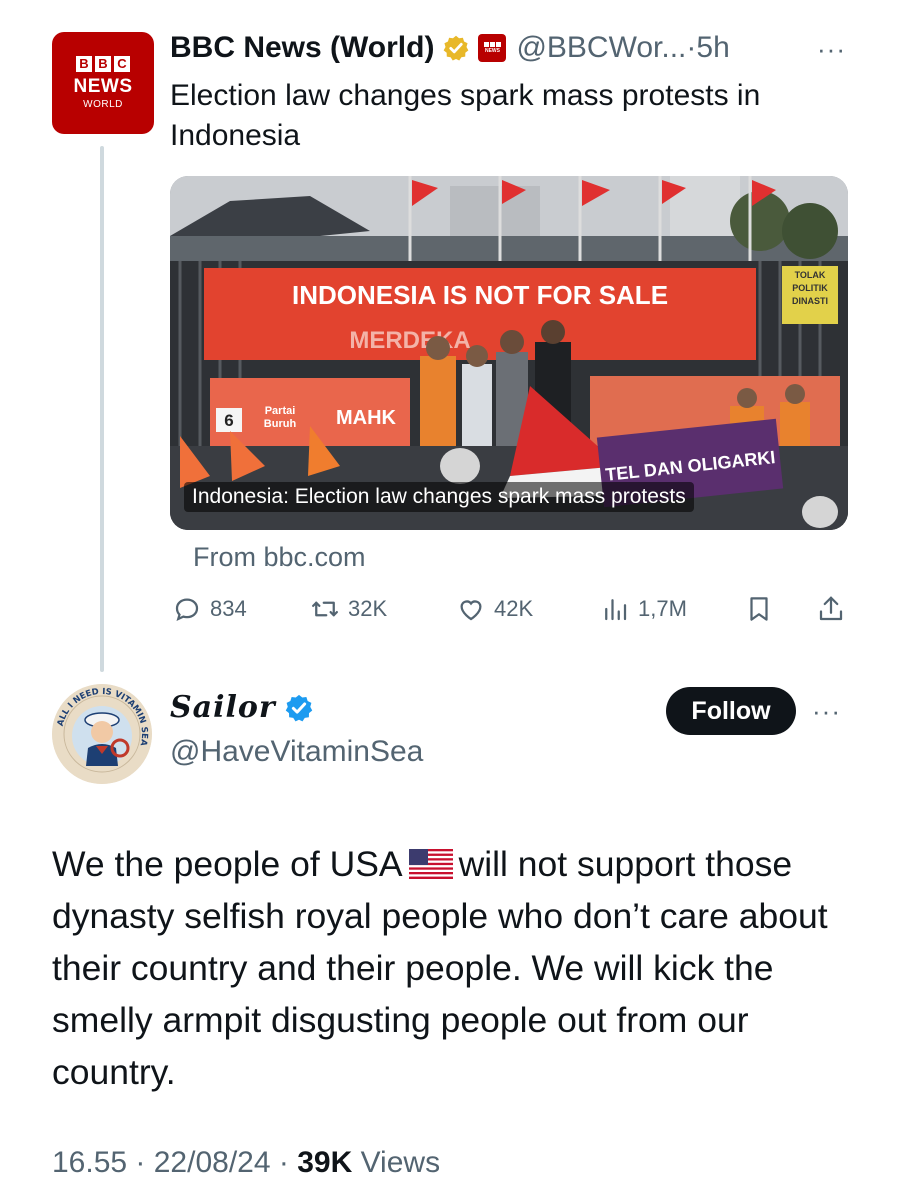  What do you see at coordinates (302, 48) in the screenshot?
I see `parent-display-name: BBC News (World)` at bounding box center [302, 48].